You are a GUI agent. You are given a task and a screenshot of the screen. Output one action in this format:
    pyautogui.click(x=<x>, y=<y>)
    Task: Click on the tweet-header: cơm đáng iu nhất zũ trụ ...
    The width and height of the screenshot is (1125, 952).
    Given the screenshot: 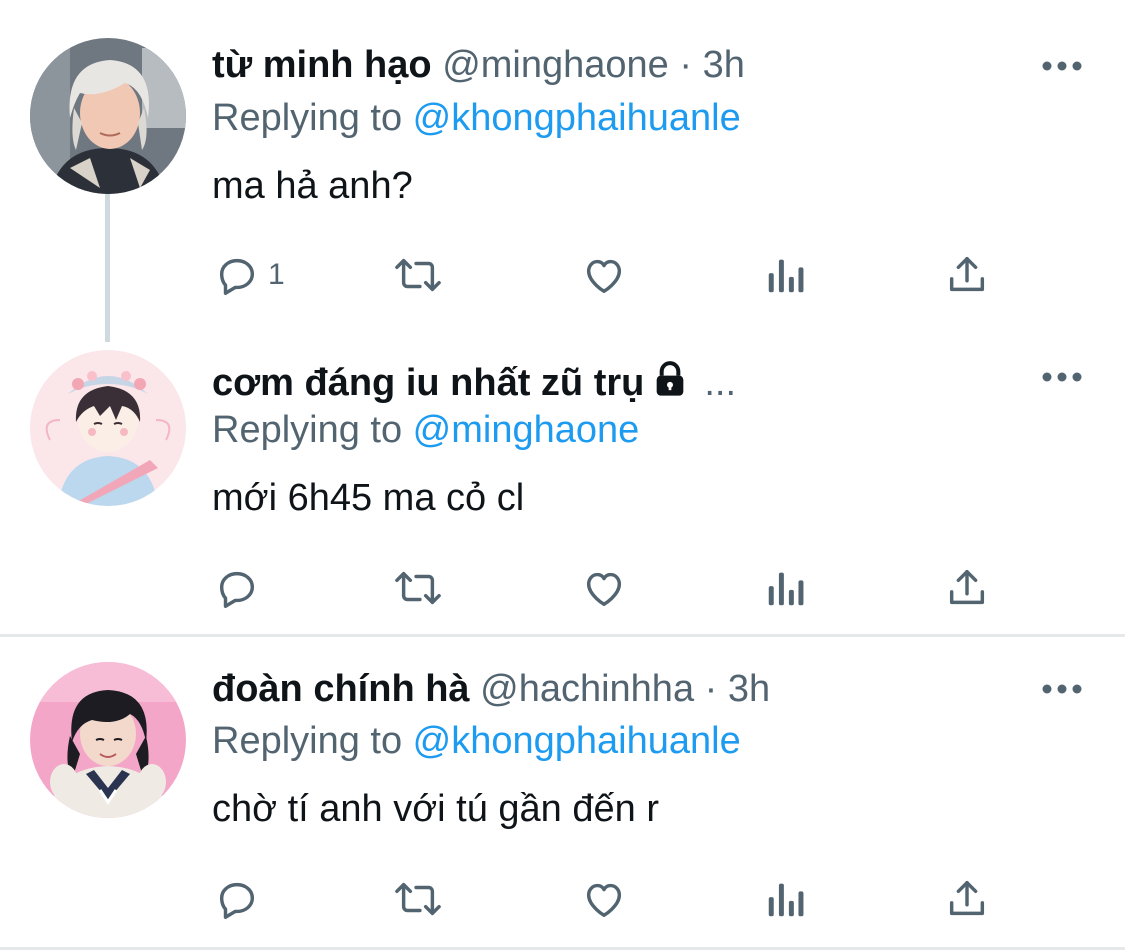 What is the action you would take?
    pyautogui.click(x=474, y=382)
    